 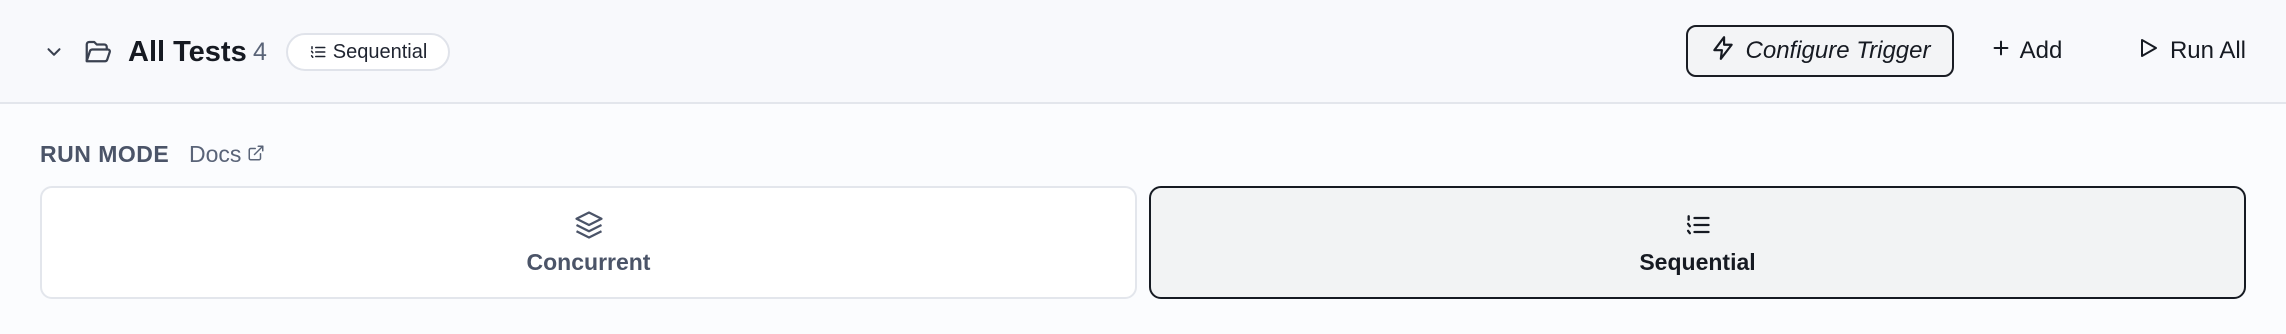 What do you see at coordinates (1697, 261) in the screenshot?
I see `sequential-label: Sequential` at bounding box center [1697, 261].